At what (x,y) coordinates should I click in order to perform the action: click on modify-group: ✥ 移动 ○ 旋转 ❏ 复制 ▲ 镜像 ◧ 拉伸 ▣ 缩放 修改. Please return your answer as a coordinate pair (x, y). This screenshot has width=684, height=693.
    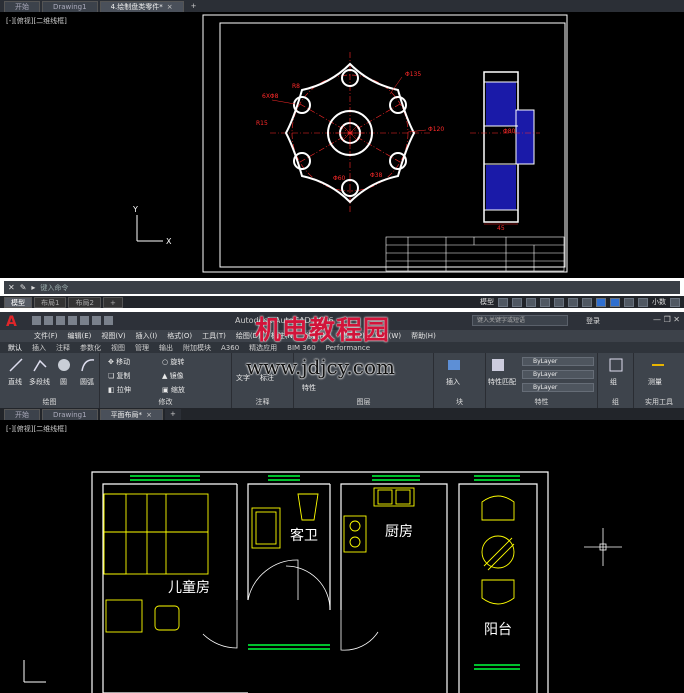
    Looking at the image, I should click on (166, 380).